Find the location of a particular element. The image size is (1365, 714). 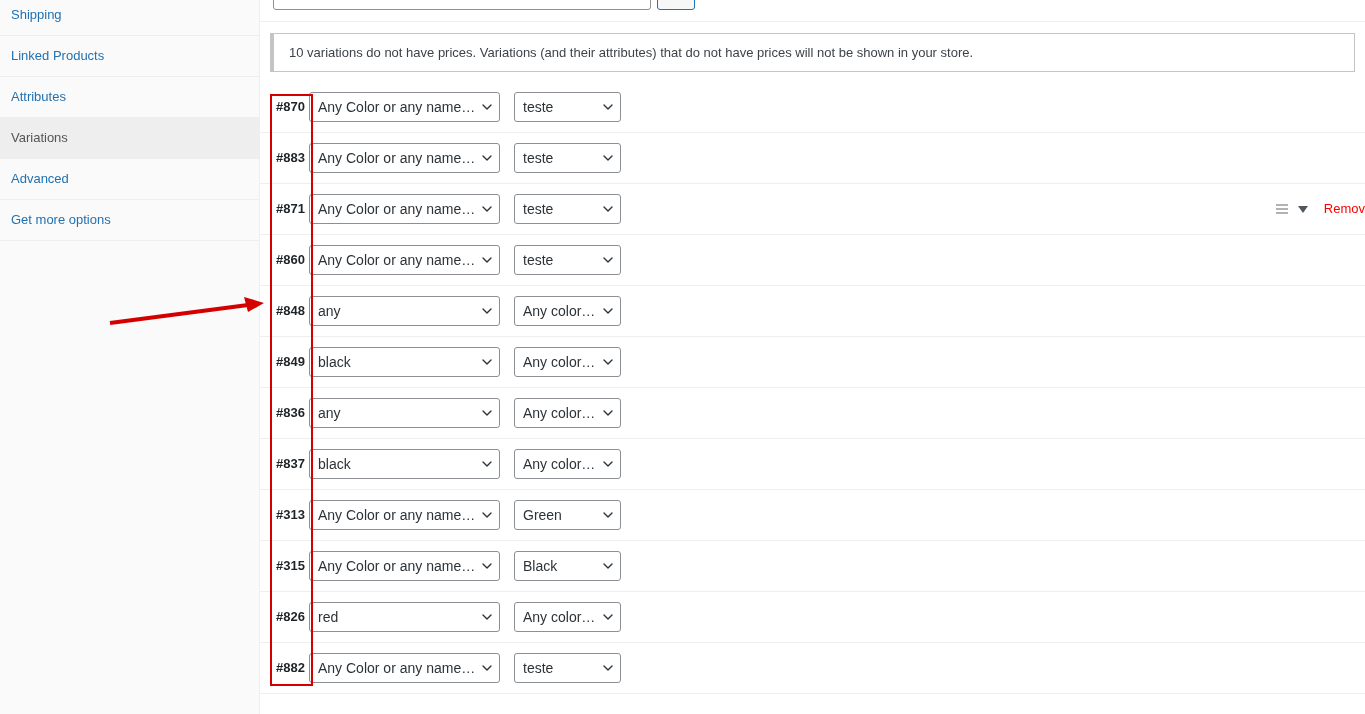

variation-id: #882 is located at coordinates (289, 668).